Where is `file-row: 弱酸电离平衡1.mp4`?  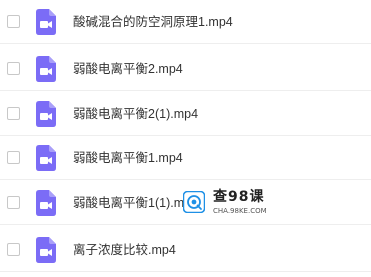
file-row: 弱酸电离平衡1.mp4 is located at coordinates (185, 159).